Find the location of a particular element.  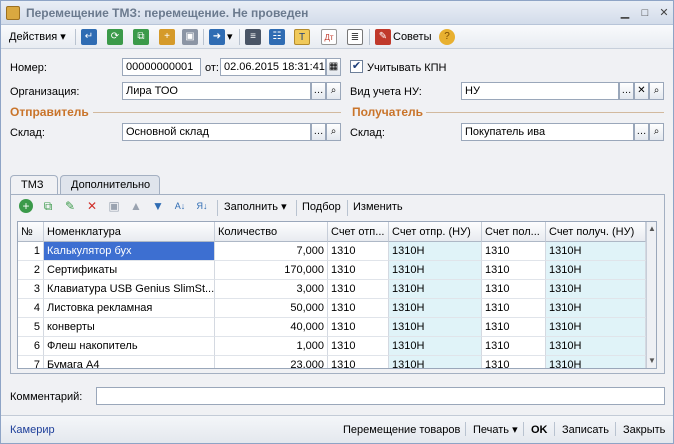

dt-kt-icon: Дт is located at coordinates (329, 37).